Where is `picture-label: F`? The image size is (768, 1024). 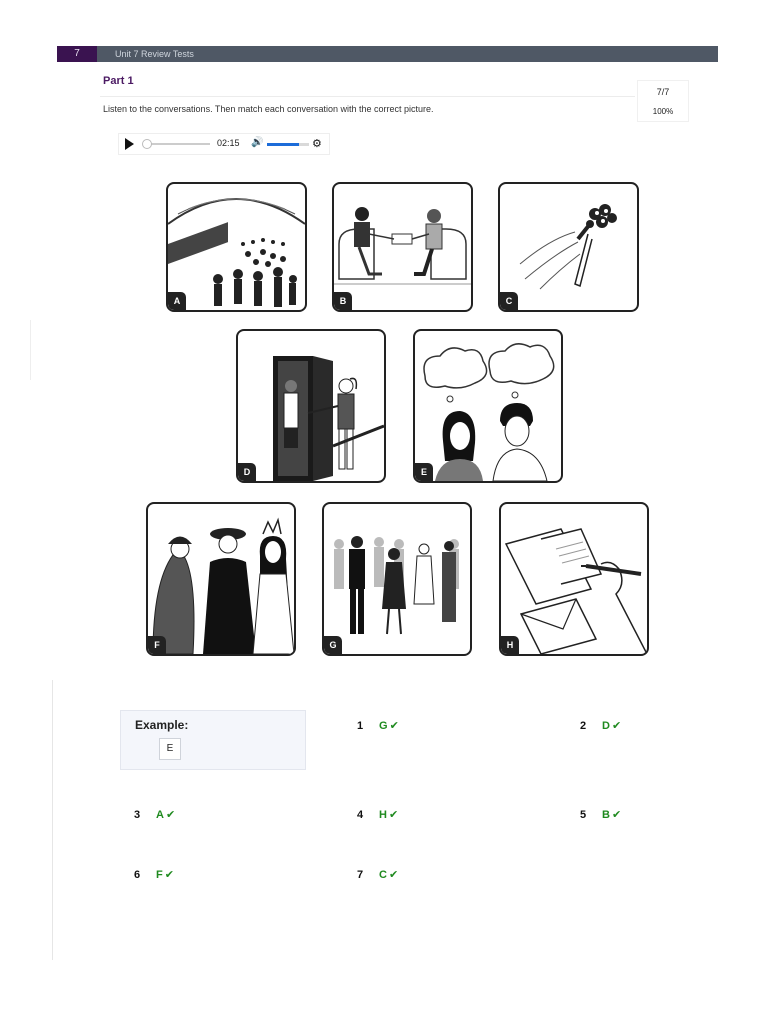
picture-label: F is located at coordinates (157, 645).